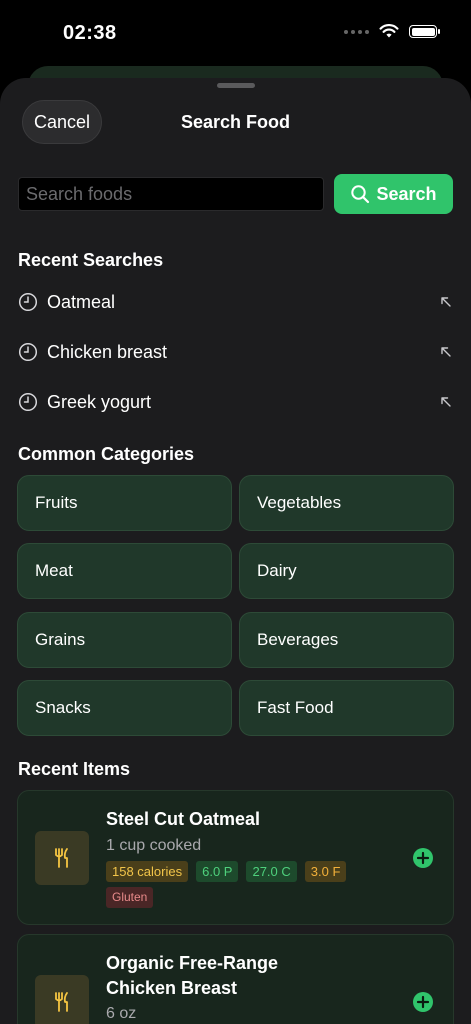 The height and width of the screenshot is (1024, 471). I want to click on protein-badge: 6.0 P, so click(217, 871).